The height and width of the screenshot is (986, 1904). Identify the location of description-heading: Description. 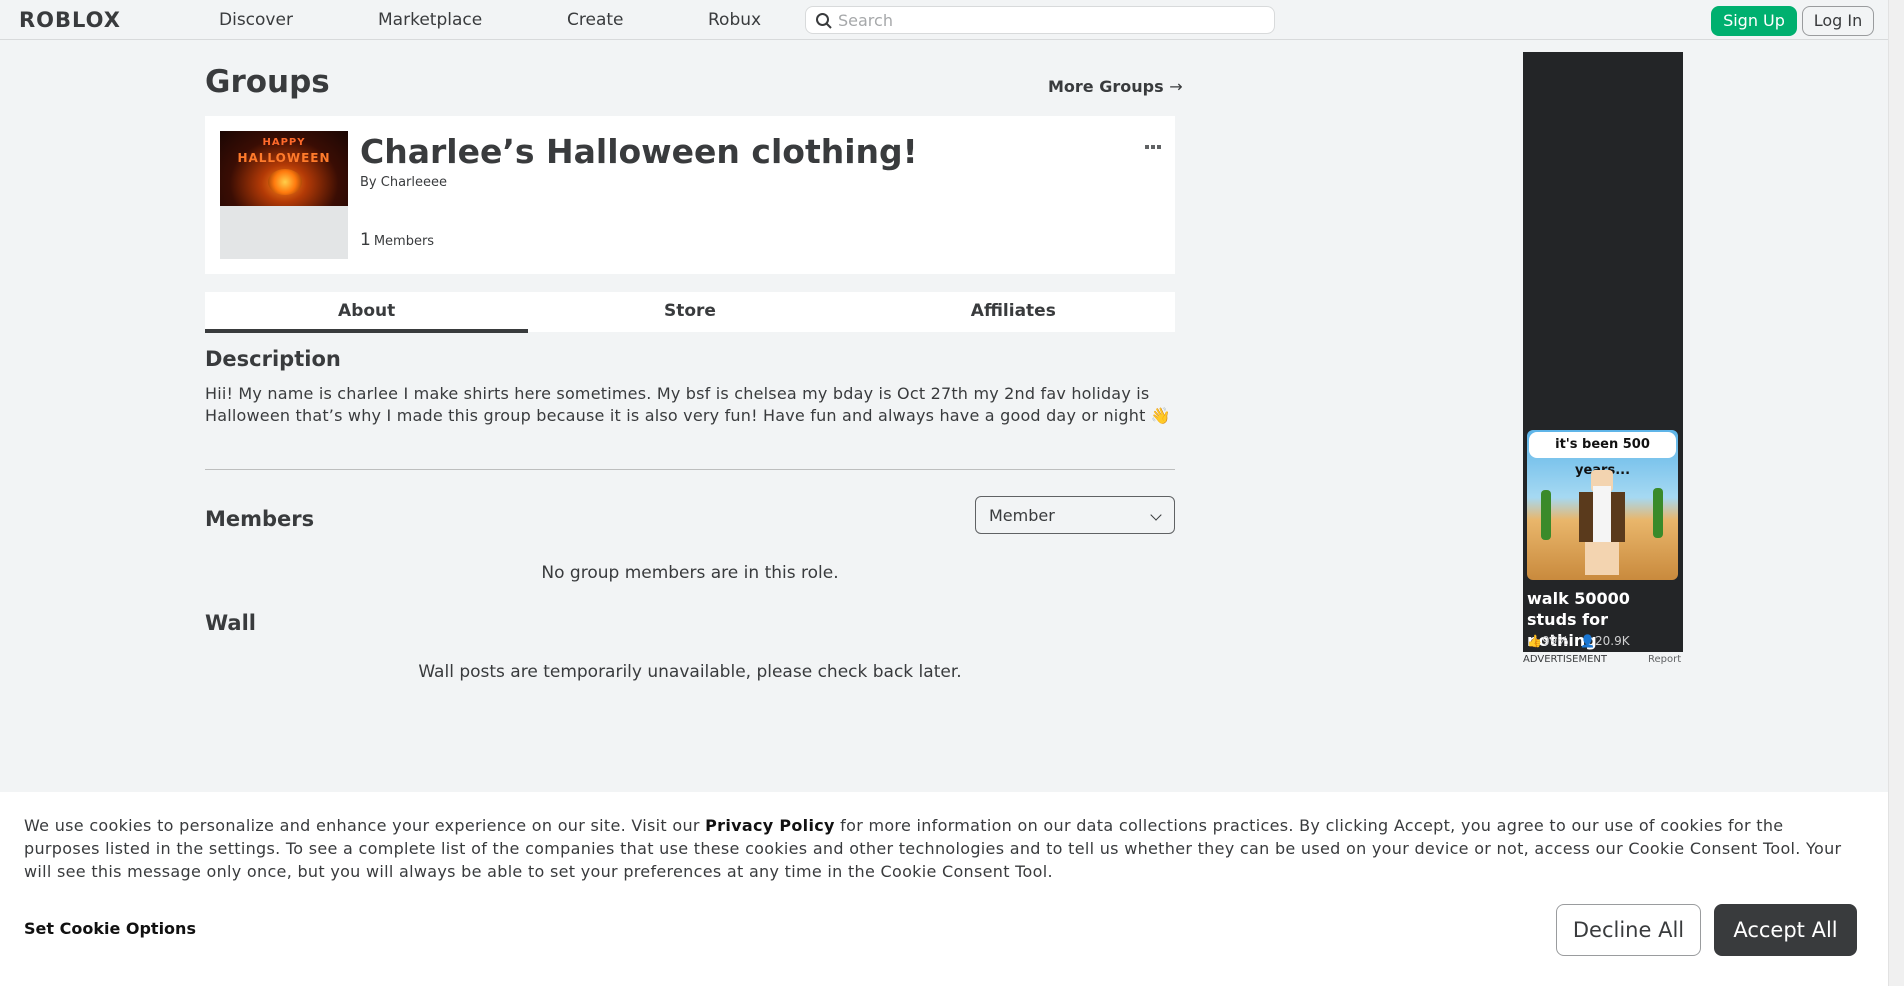
(273, 359).